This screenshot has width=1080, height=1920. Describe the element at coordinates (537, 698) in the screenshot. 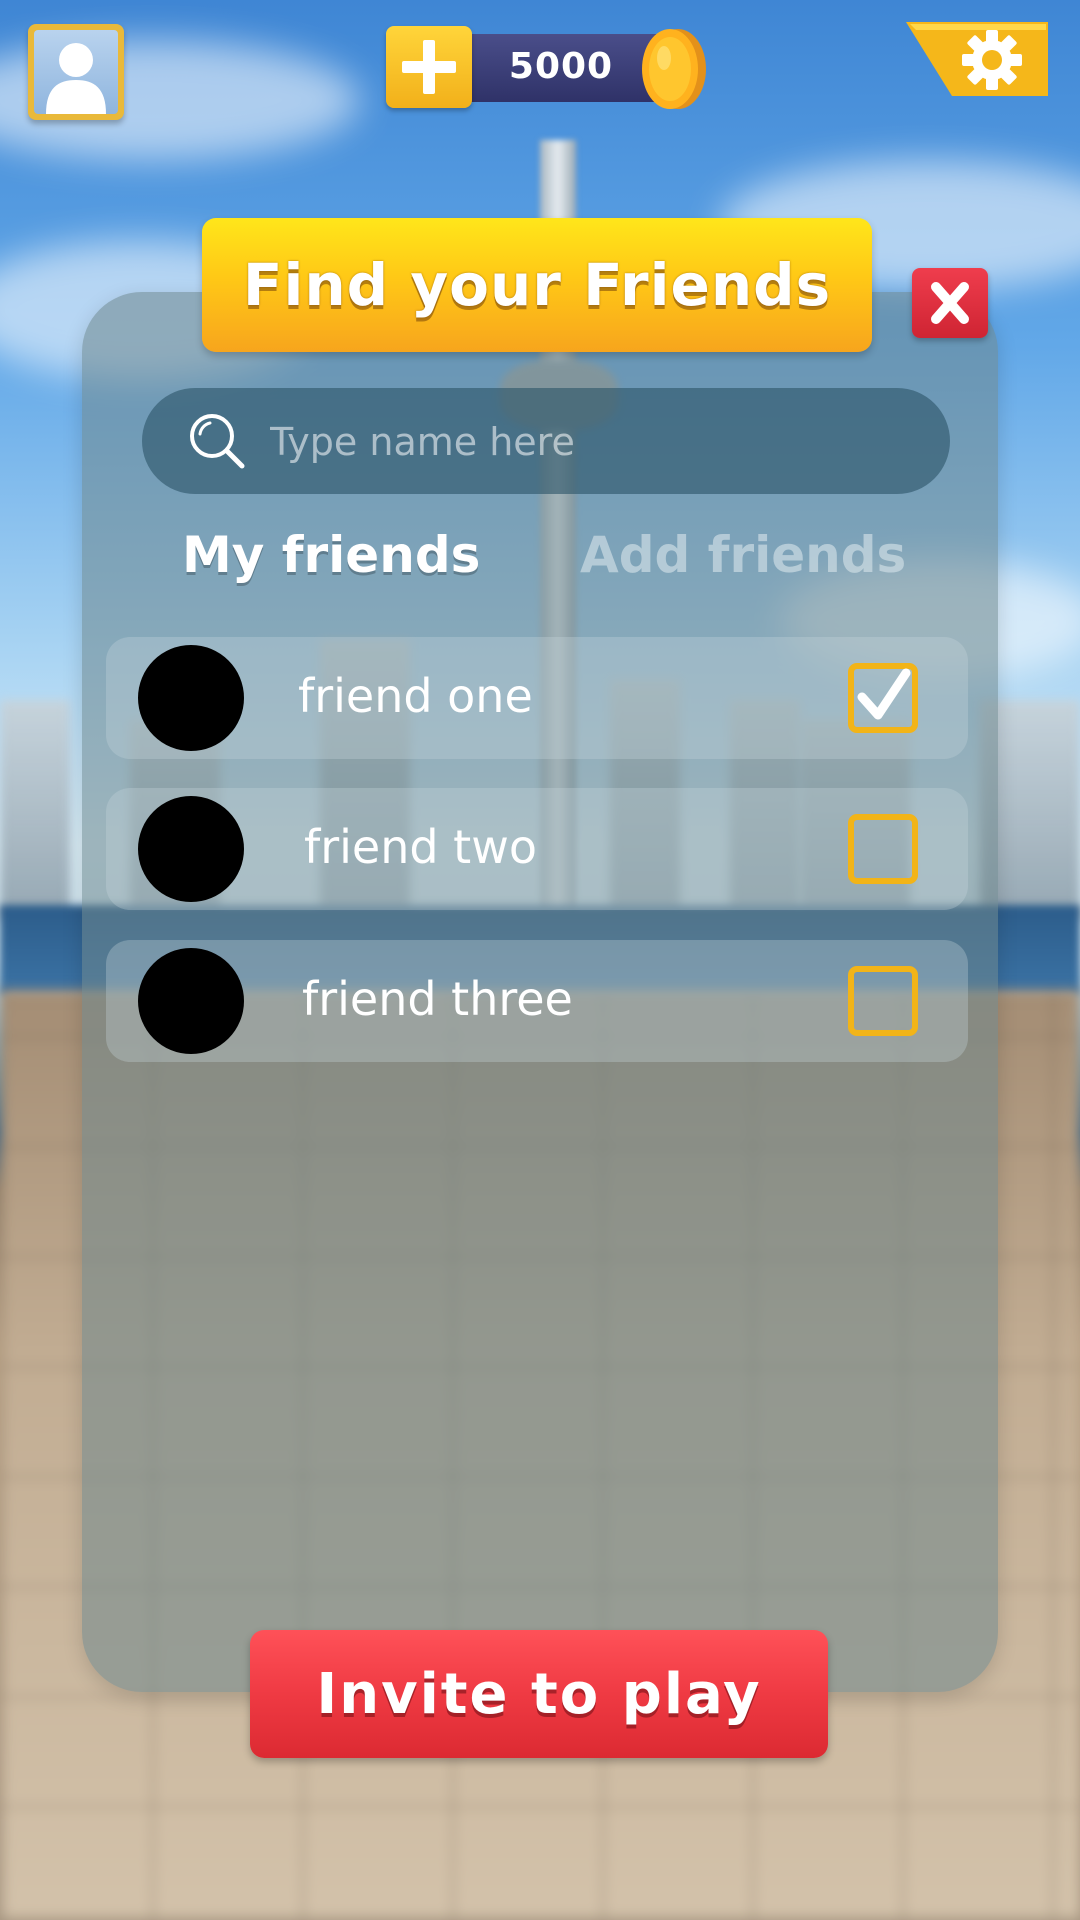

I see `friend-list-item: friend one` at that location.